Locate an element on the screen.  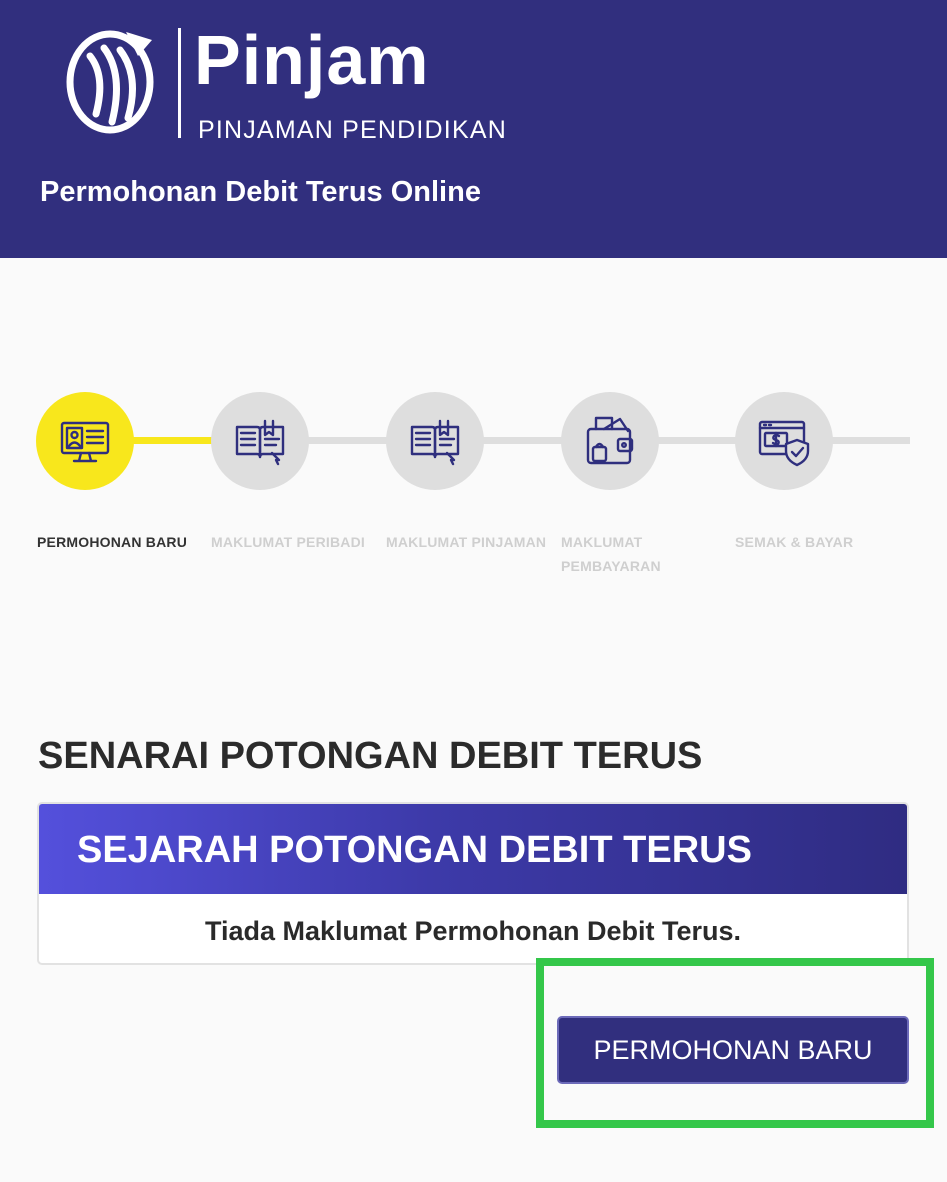
step-4-circle is located at coordinates (610, 441).